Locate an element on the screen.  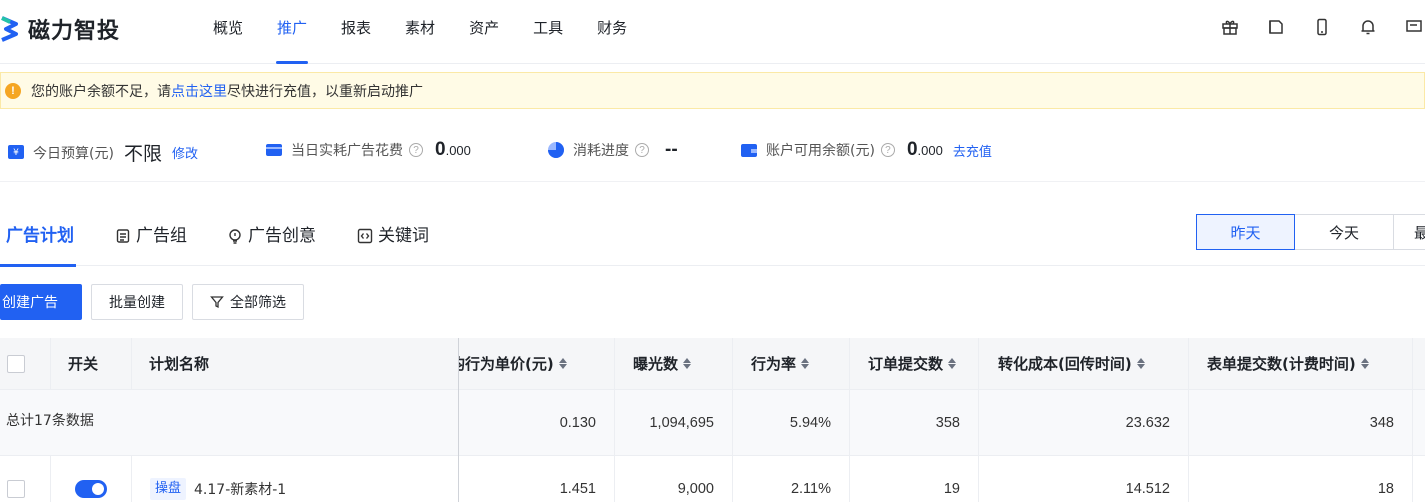
header-conversion-cost: 转化成本(回传时间) is located at coordinates (1084, 363).